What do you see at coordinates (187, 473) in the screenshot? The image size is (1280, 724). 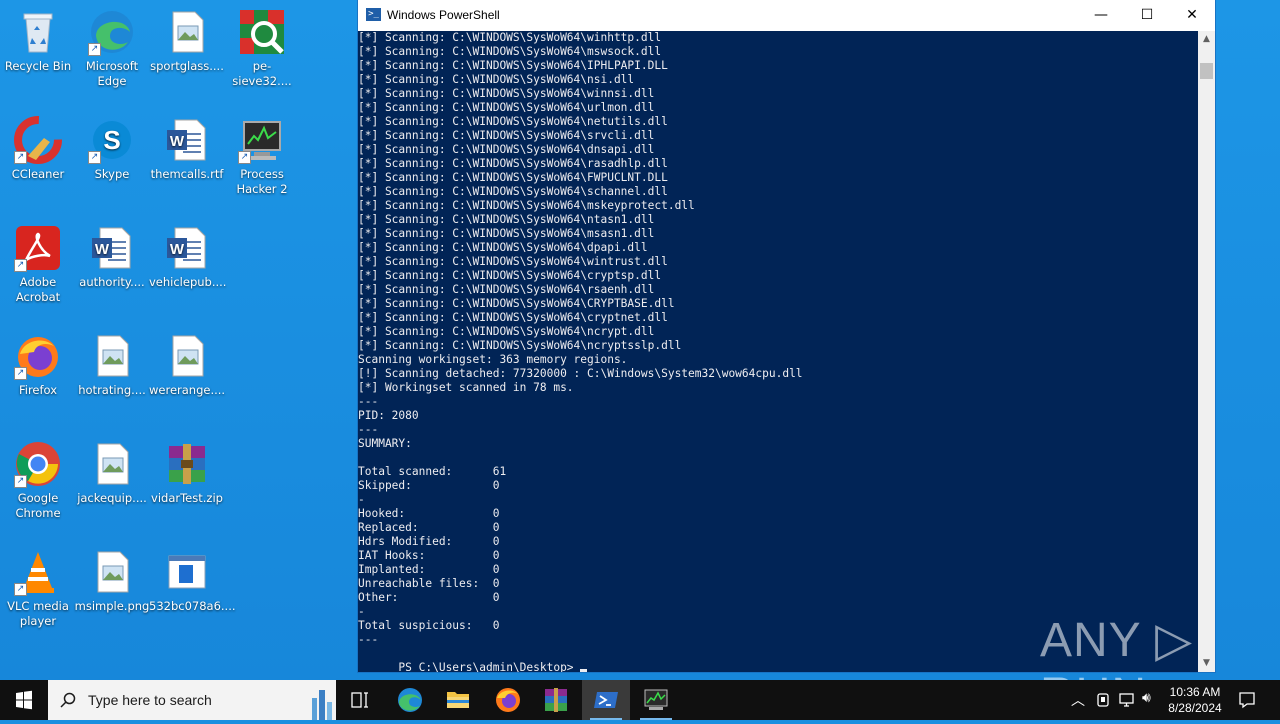 I see `desktop-icon-vidartest-zip: vidarTest.zip` at bounding box center [187, 473].